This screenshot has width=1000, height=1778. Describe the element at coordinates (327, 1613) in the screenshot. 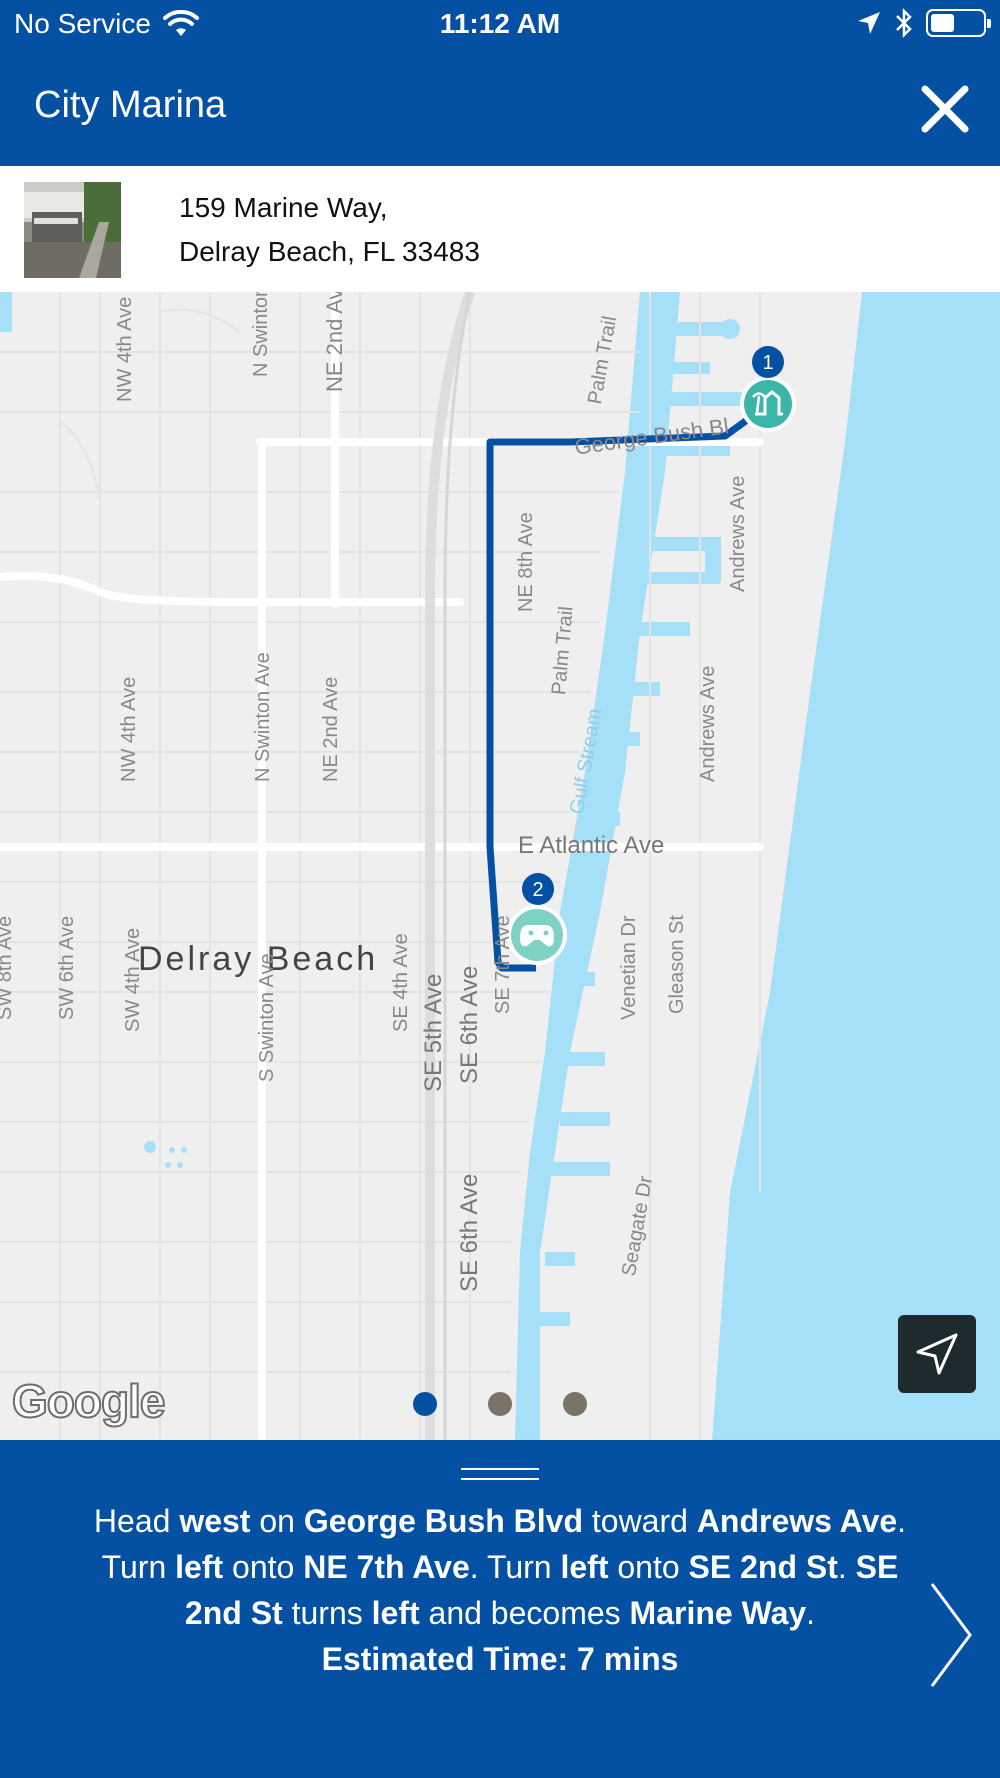

I see `direction-text: turns` at that location.